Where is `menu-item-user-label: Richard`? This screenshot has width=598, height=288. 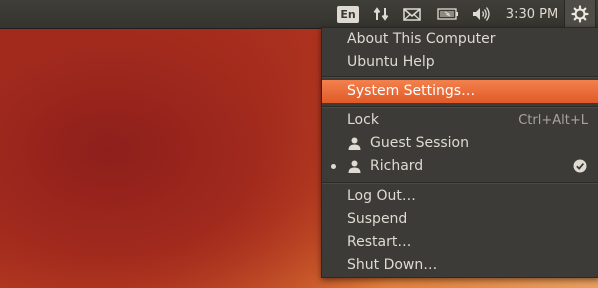 menu-item-user-label: Richard is located at coordinates (397, 166).